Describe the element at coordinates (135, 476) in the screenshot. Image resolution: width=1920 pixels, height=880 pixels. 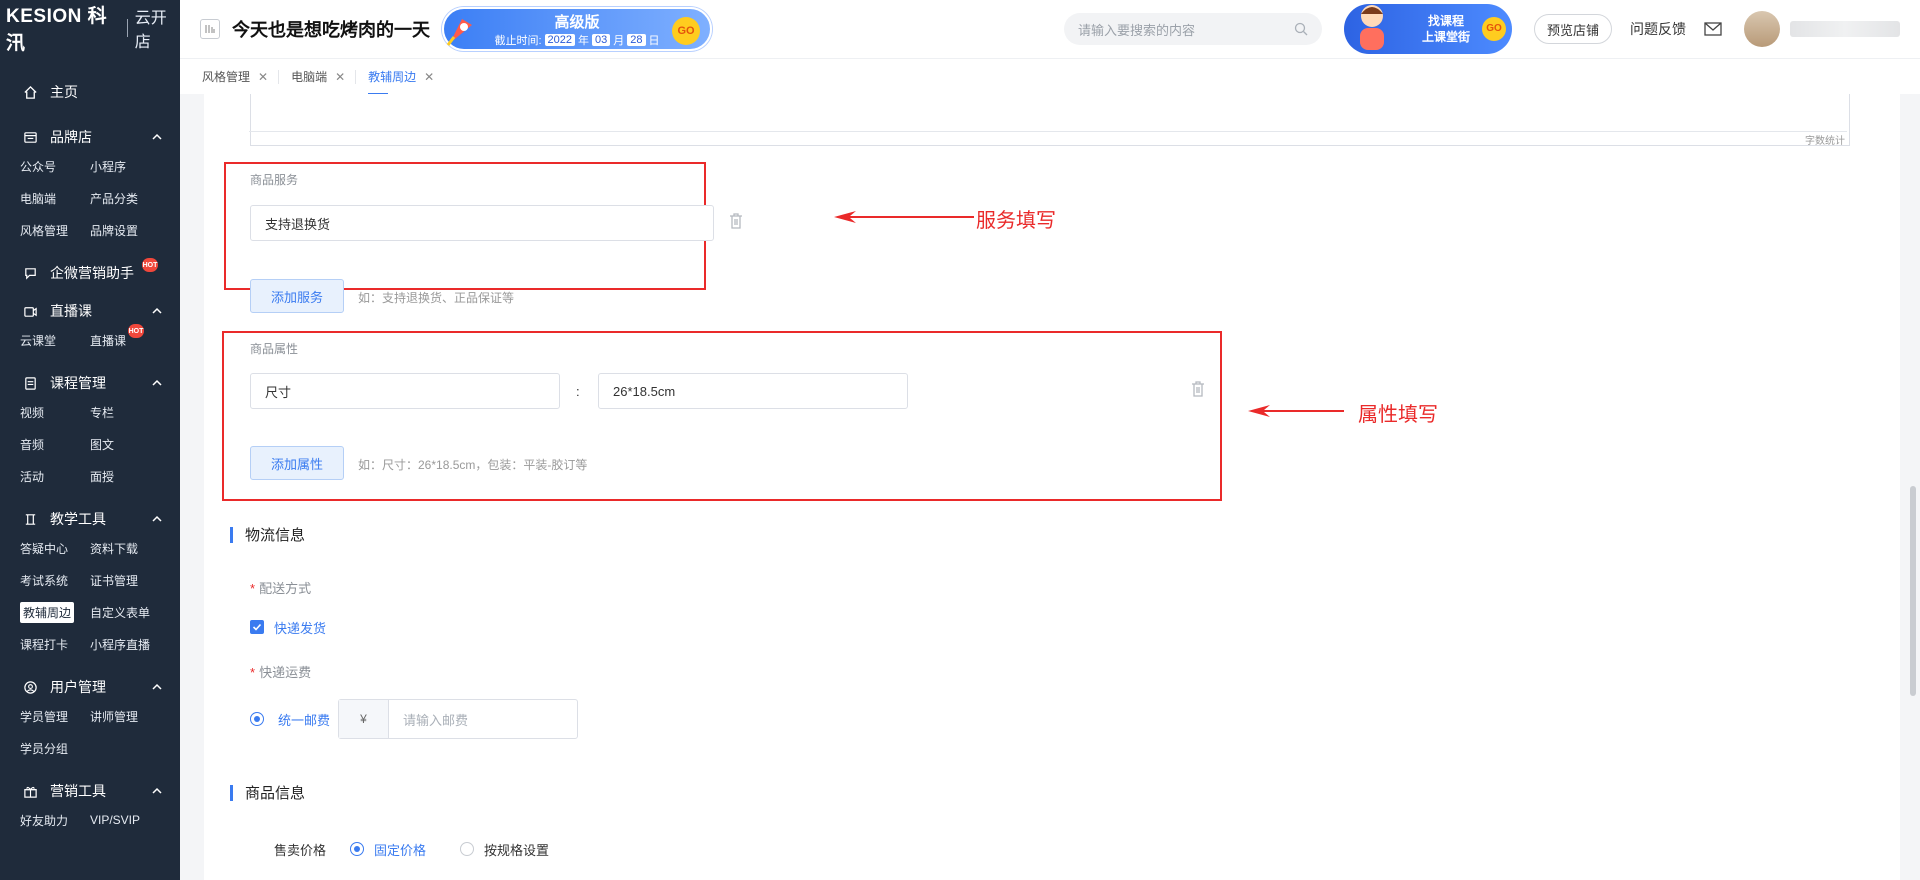
I see `sidebar-item-offline: 面授` at that location.